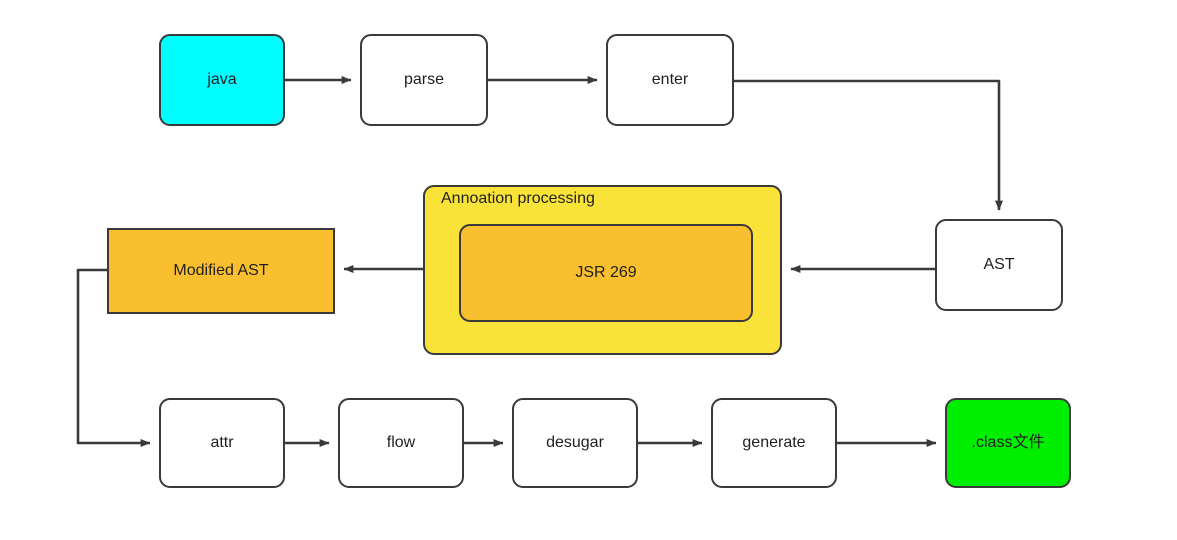 The width and height of the screenshot is (1177, 540). I want to click on node-attr-label: attr, so click(222, 443).